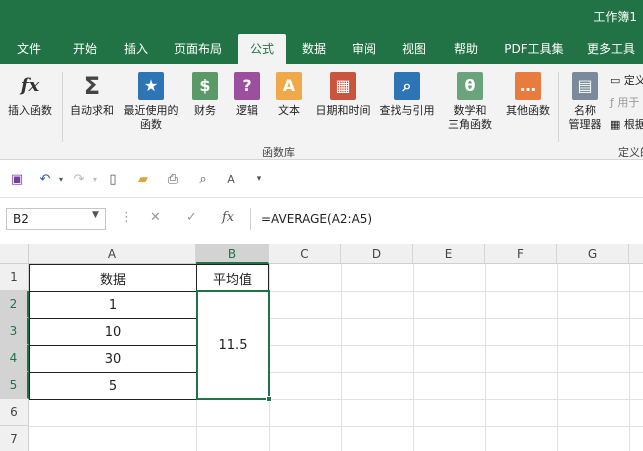 The width and height of the screenshot is (643, 451). What do you see at coordinates (636, 254) in the screenshot?
I see `column-header-h` at bounding box center [636, 254].